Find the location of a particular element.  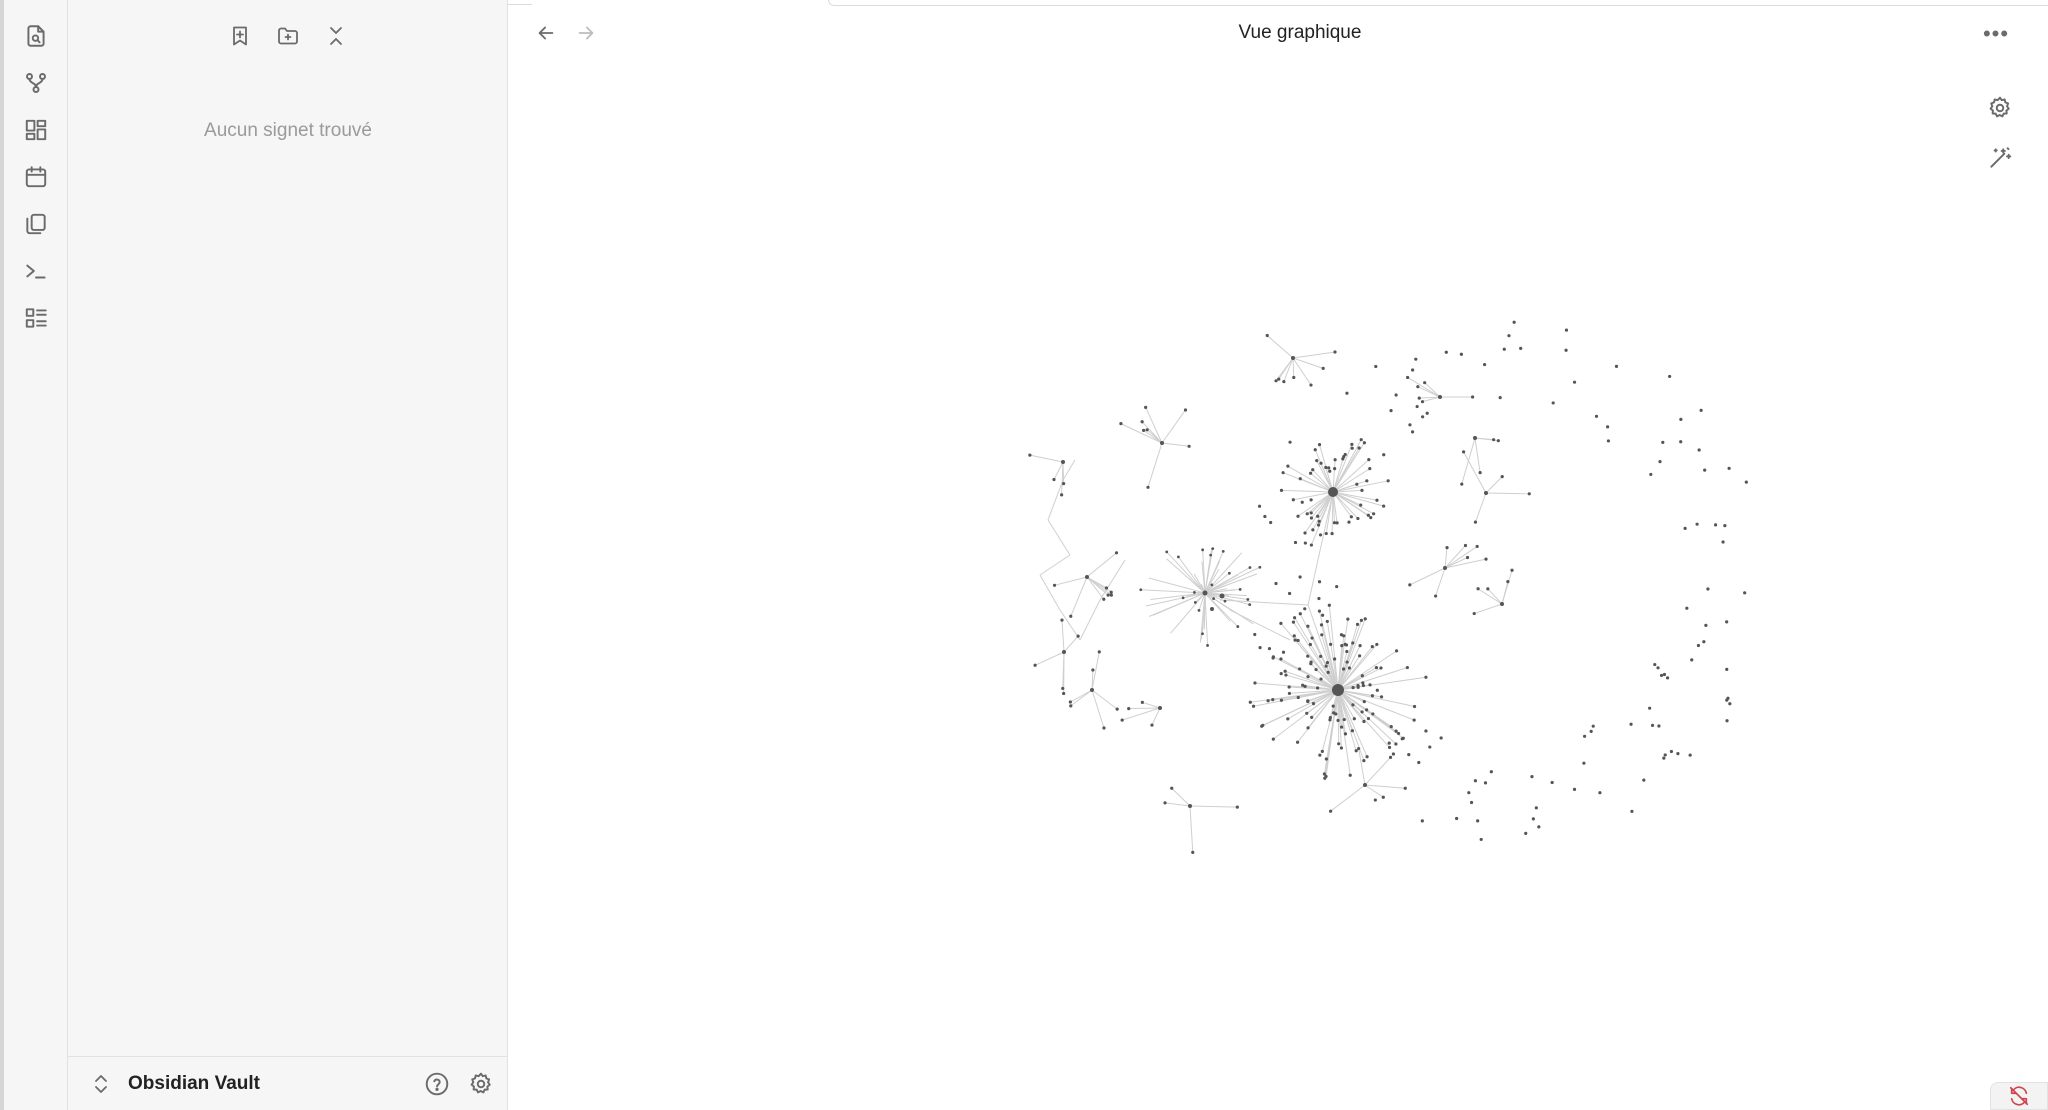

dashboard-grid-icon is located at coordinates (36, 130).